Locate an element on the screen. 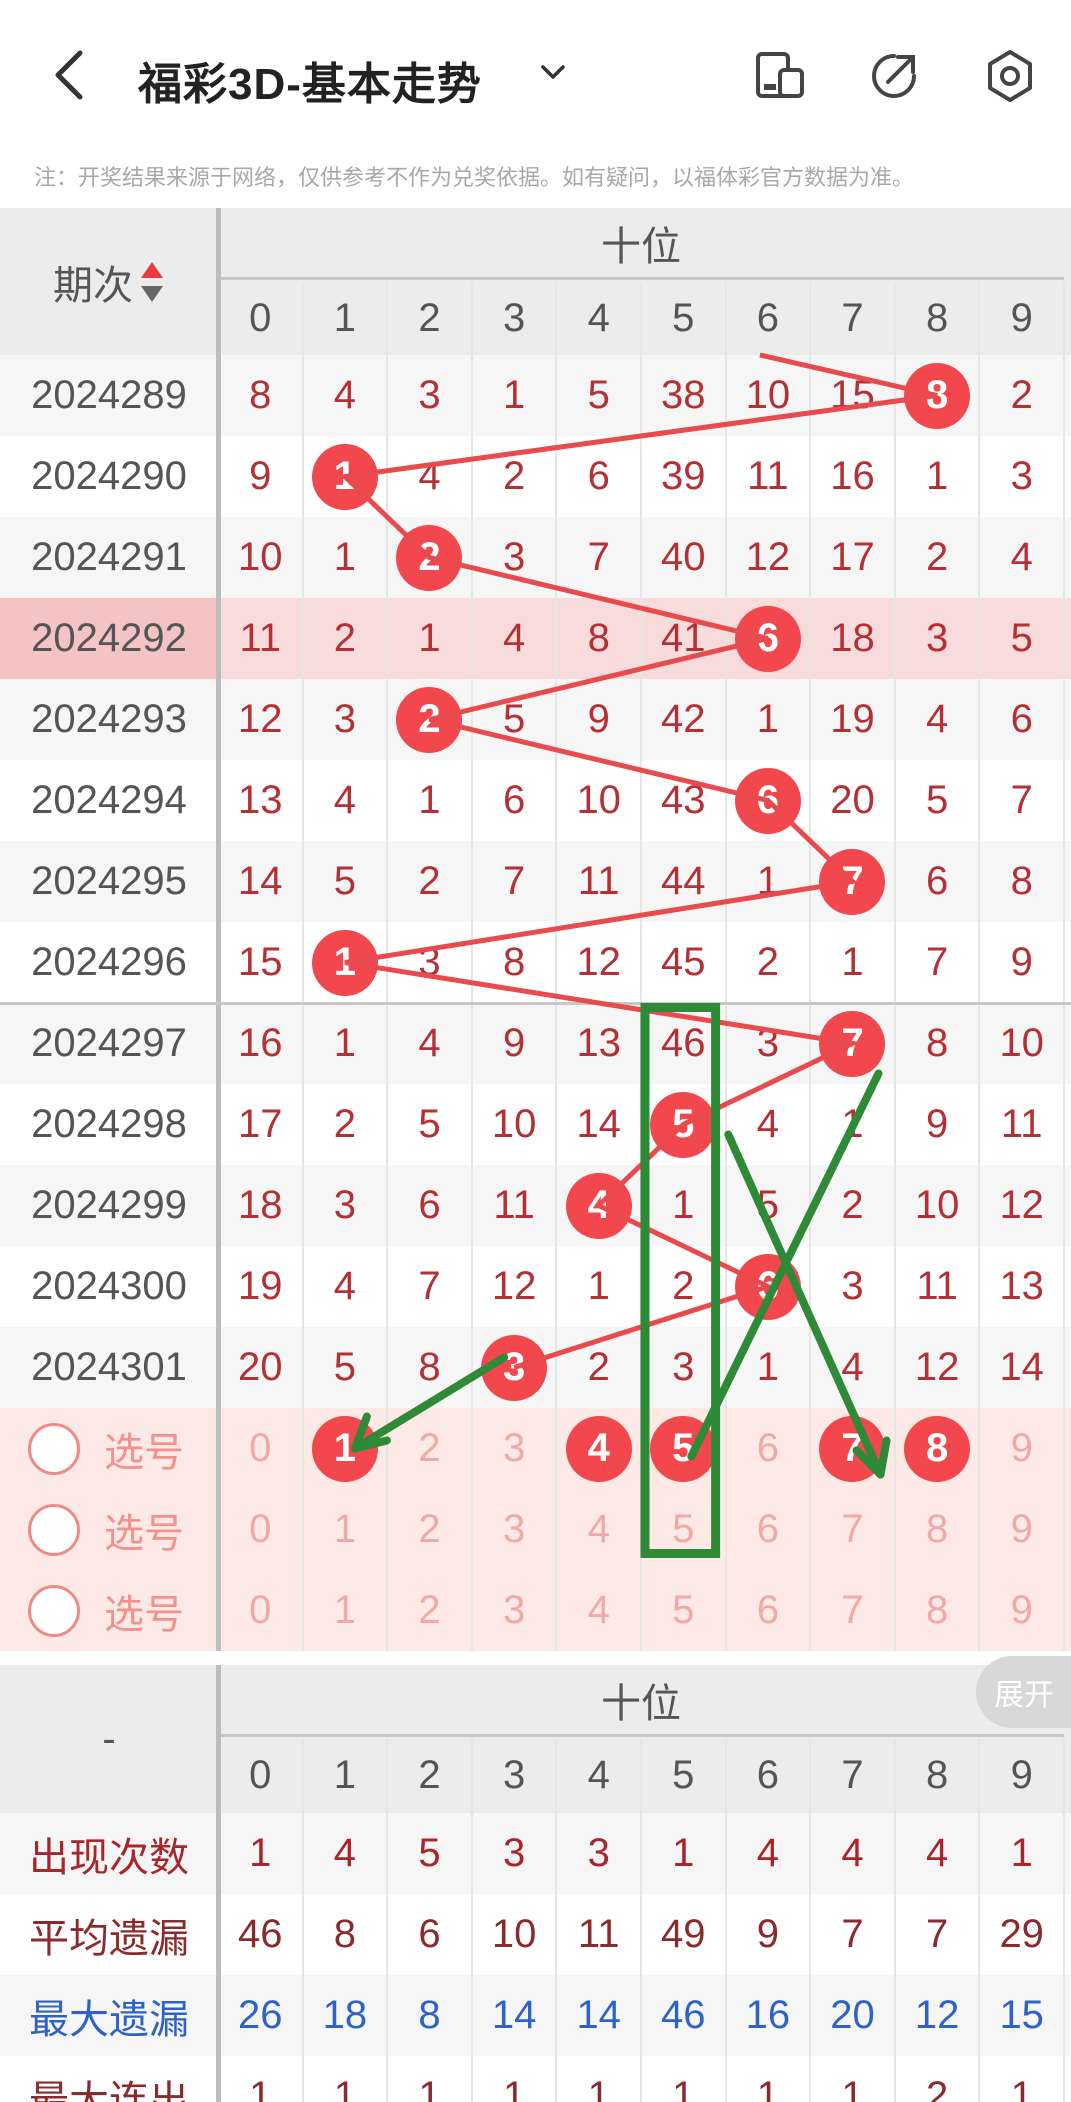 The width and height of the screenshot is (1071, 2102). share-icon is located at coordinates (894, 76).